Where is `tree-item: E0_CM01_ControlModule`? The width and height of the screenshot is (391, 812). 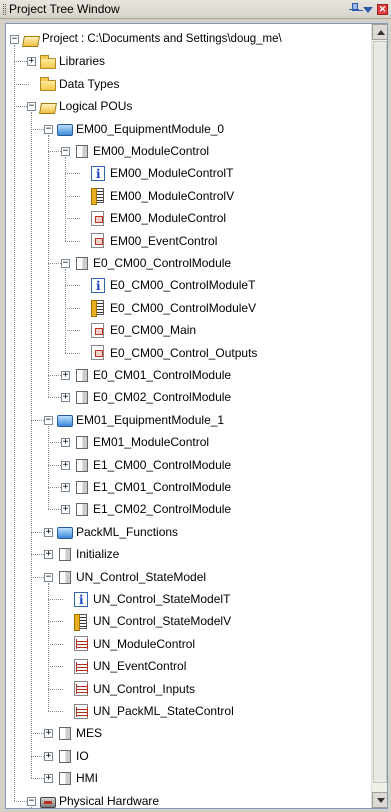 tree-item: E0_CM01_ControlModule is located at coordinates (152, 375).